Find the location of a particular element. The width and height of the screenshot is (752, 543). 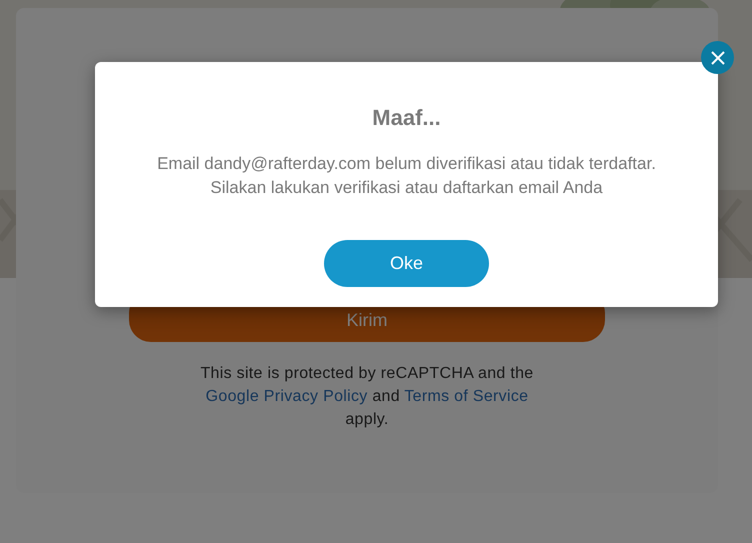

privacy-policy-link: Google Privacy Policy is located at coordinates (287, 396).